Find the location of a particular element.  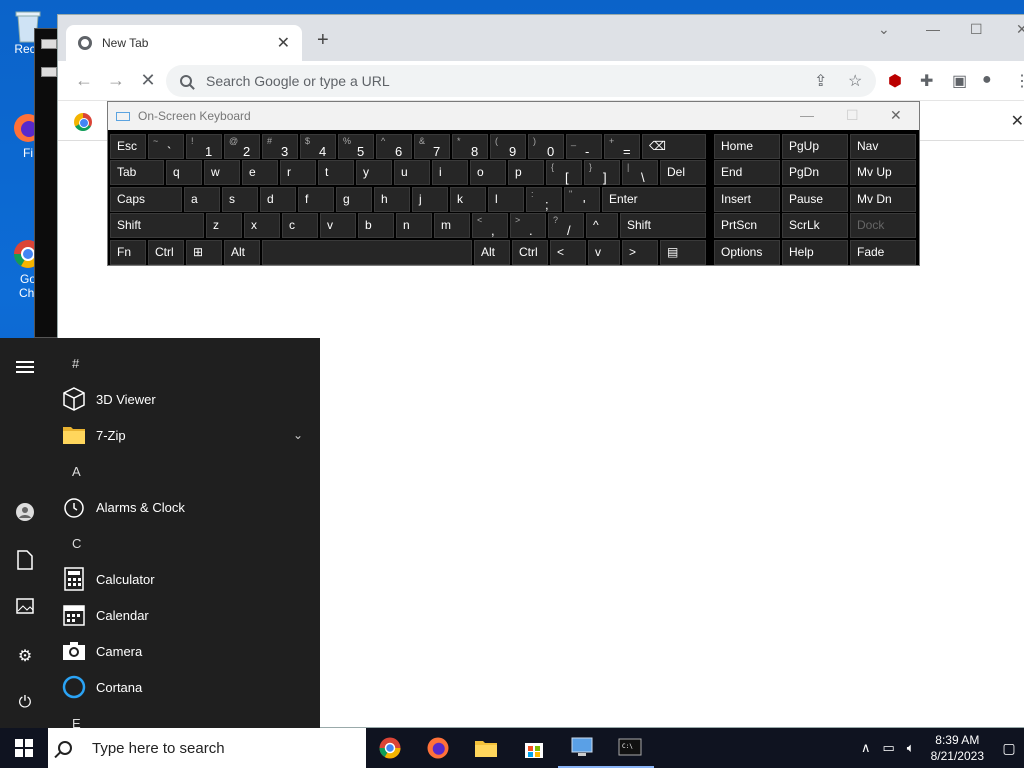

side-panel-icon: ▣ is located at coordinates (959, 81).